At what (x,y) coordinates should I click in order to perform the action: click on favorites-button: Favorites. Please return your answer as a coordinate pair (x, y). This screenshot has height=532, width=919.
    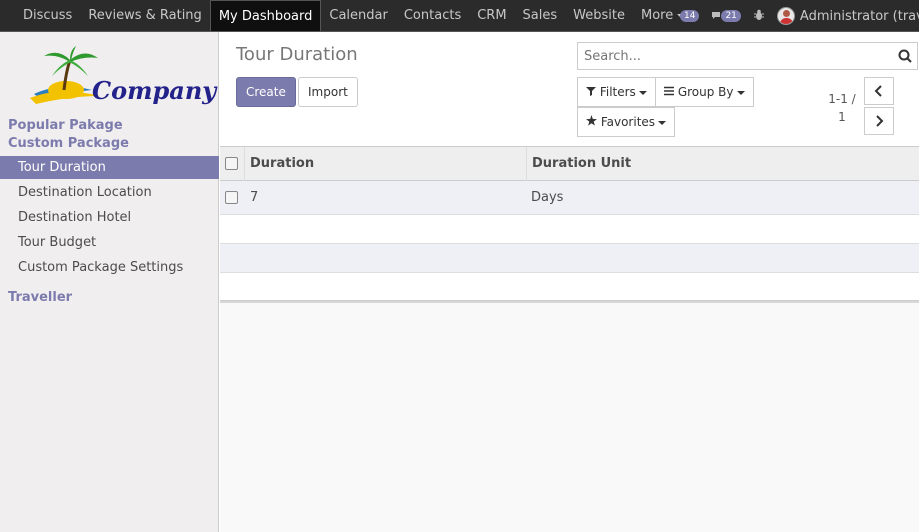
    Looking at the image, I should click on (626, 122).